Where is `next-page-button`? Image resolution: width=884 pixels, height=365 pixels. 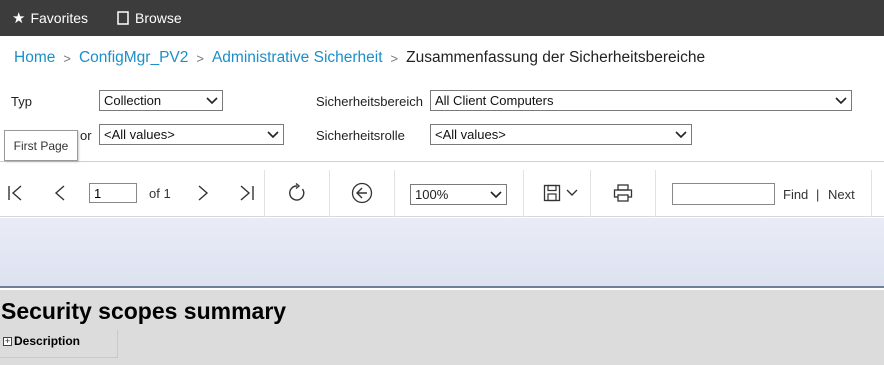
next-page-button is located at coordinates (203, 193).